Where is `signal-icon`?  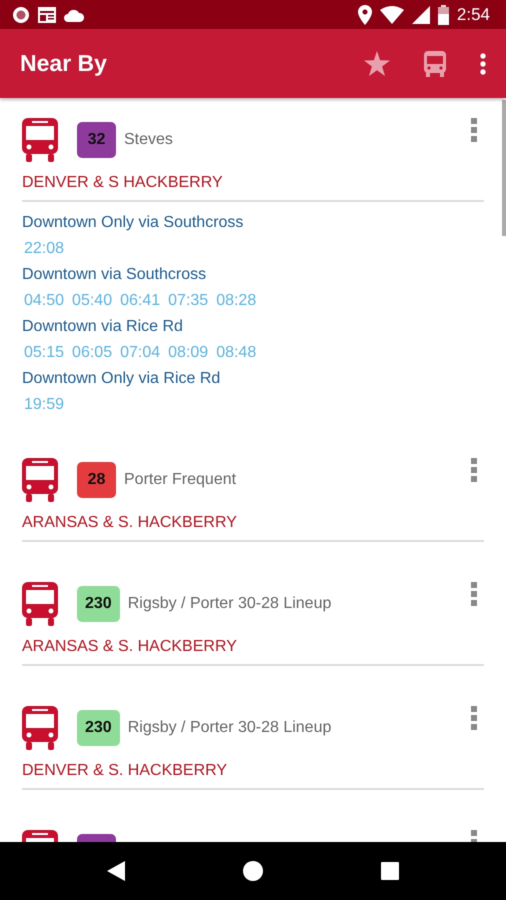 signal-icon is located at coordinates (421, 15).